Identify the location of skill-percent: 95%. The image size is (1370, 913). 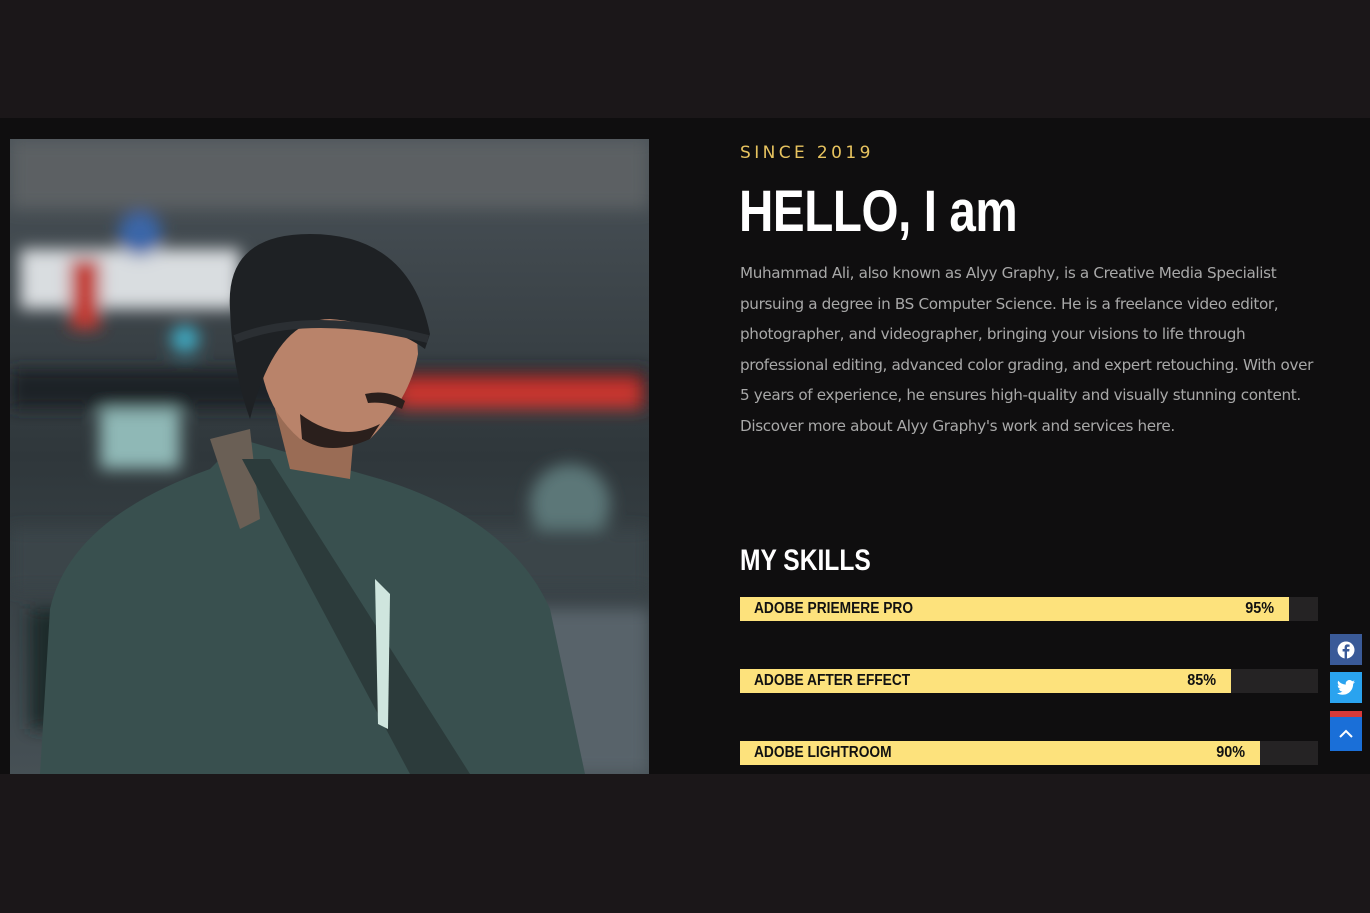
(1259, 608).